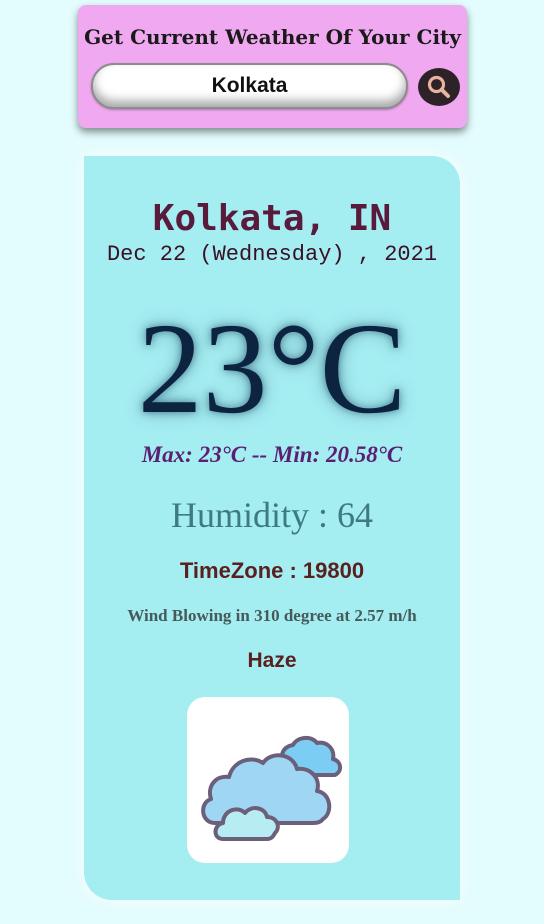 The width and height of the screenshot is (544, 924). I want to click on wind-info: Wind Blowing in 310 degree at 2.57 m/h, so click(272, 615).